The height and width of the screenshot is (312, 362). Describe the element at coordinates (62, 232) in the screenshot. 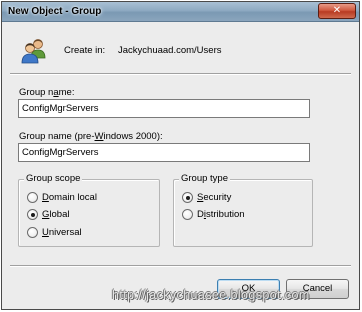

I see `radio-label-universal: Universal` at that location.